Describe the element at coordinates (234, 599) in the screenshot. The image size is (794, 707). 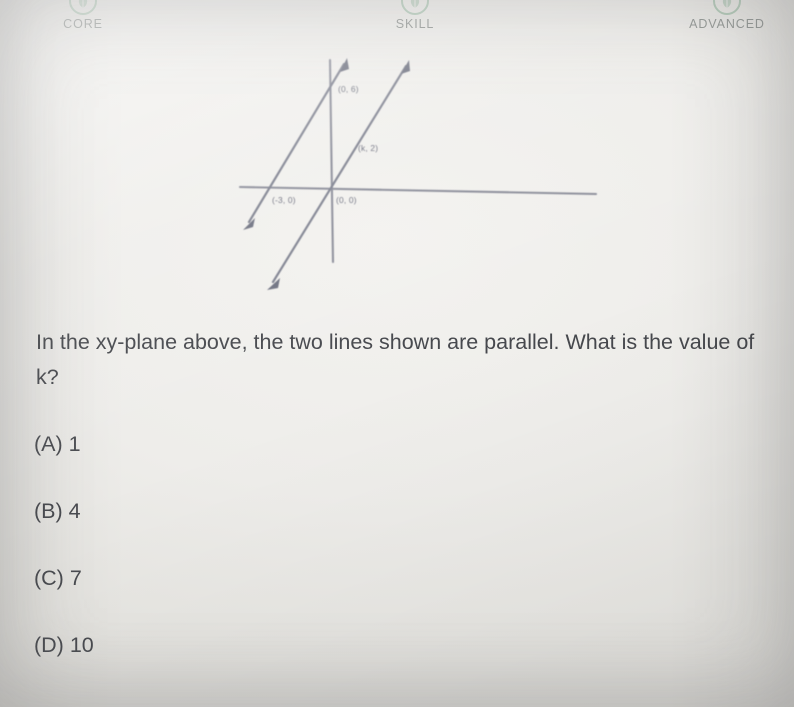
I see `answer-choice-c: (C) 7` at that location.